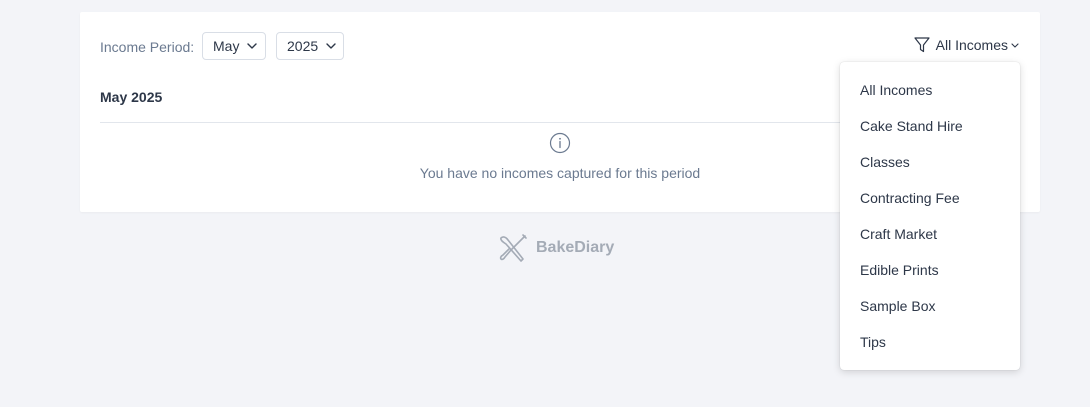 Image resolution: width=1090 pixels, height=407 pixels. I want to click on crossed-baking-tools-icon, so click(513, 248).